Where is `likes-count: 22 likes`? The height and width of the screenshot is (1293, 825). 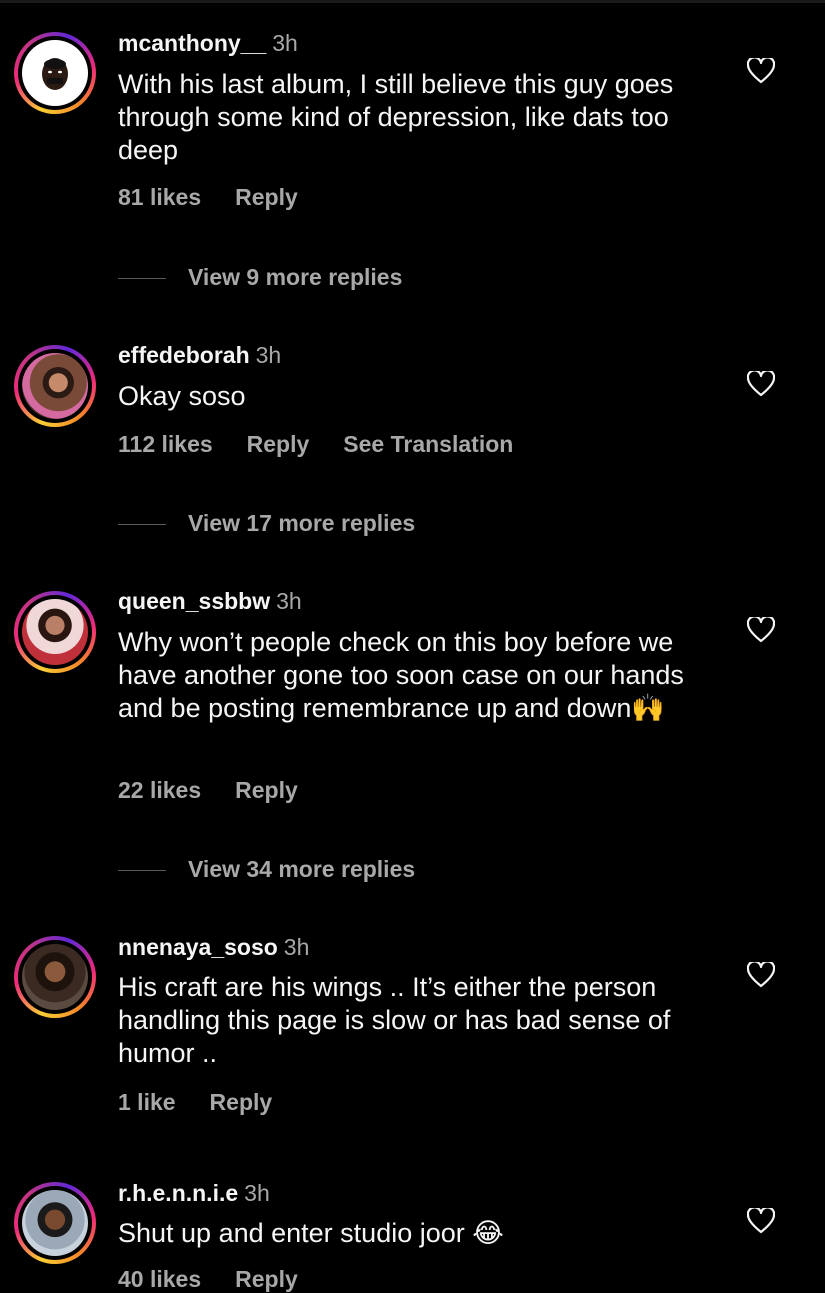
likes-count: 22 likes is located at coordinates (159, 790).